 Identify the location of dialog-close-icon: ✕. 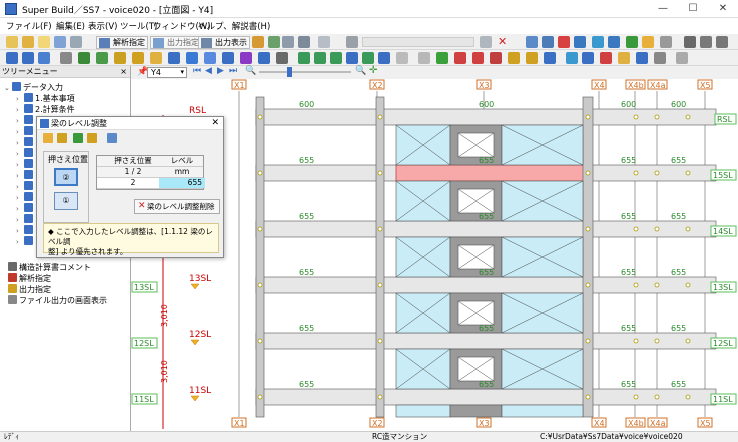
(215, 123).